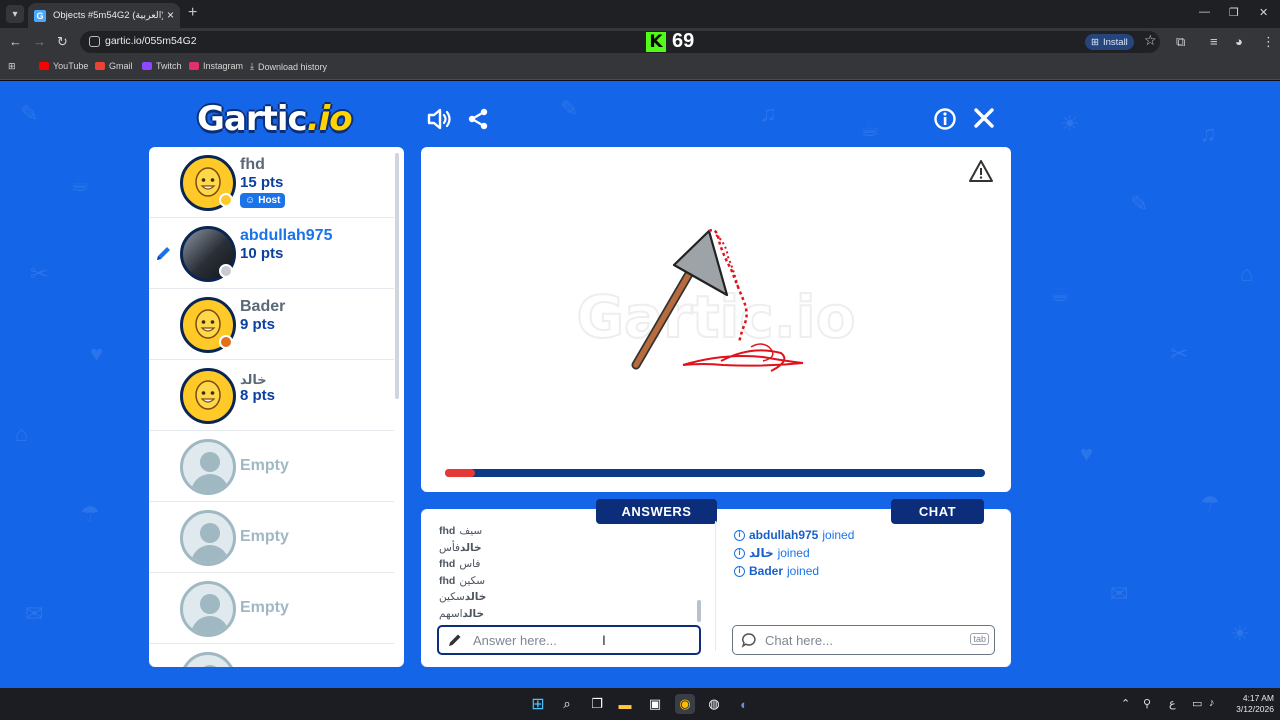 The width and height of the screenshot is (1280, 720). Describe the element at coordinates (262, 182) in the screenshot. I see `player-points: 15 pts` at that location.